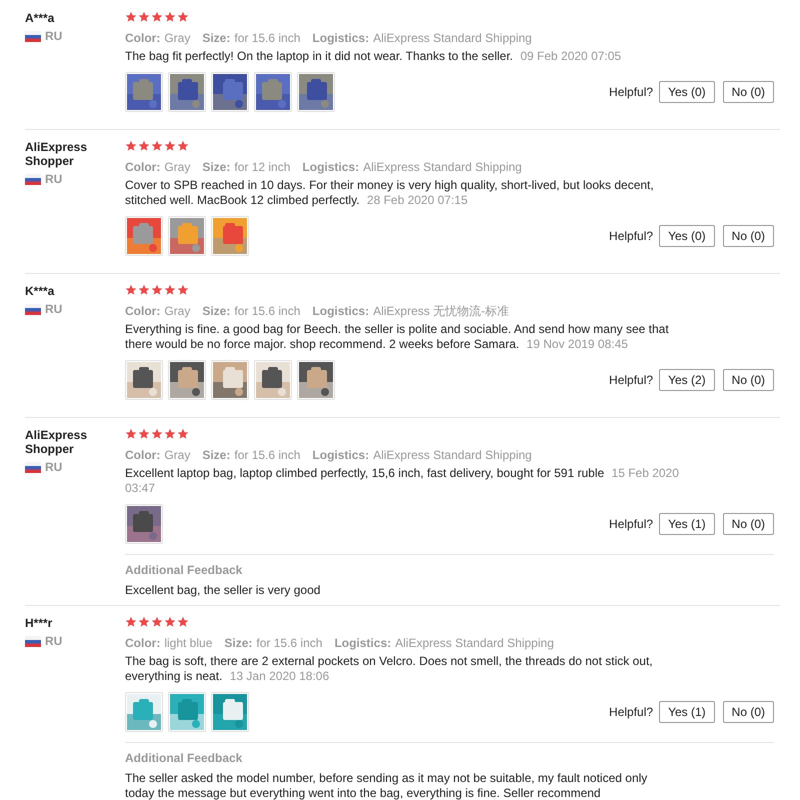  Describe the element at coordinates (39, 623) in the screenshot. I see `reviewer-name: H***r` at that location.